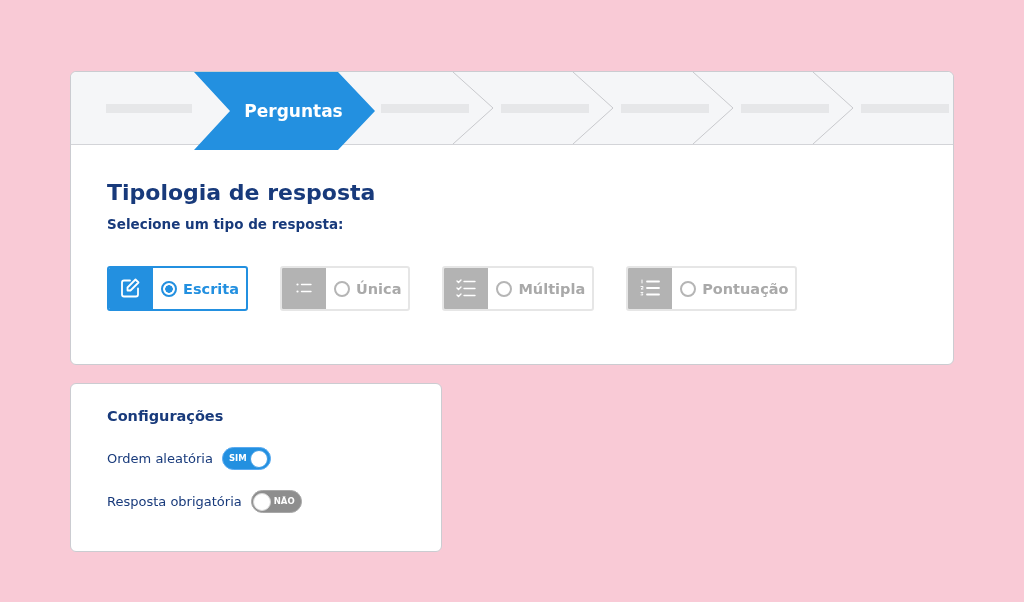  Describe the element at coordinates (177, 288) in the screenshot. I see `answer-type-option: Escrita` at that location.